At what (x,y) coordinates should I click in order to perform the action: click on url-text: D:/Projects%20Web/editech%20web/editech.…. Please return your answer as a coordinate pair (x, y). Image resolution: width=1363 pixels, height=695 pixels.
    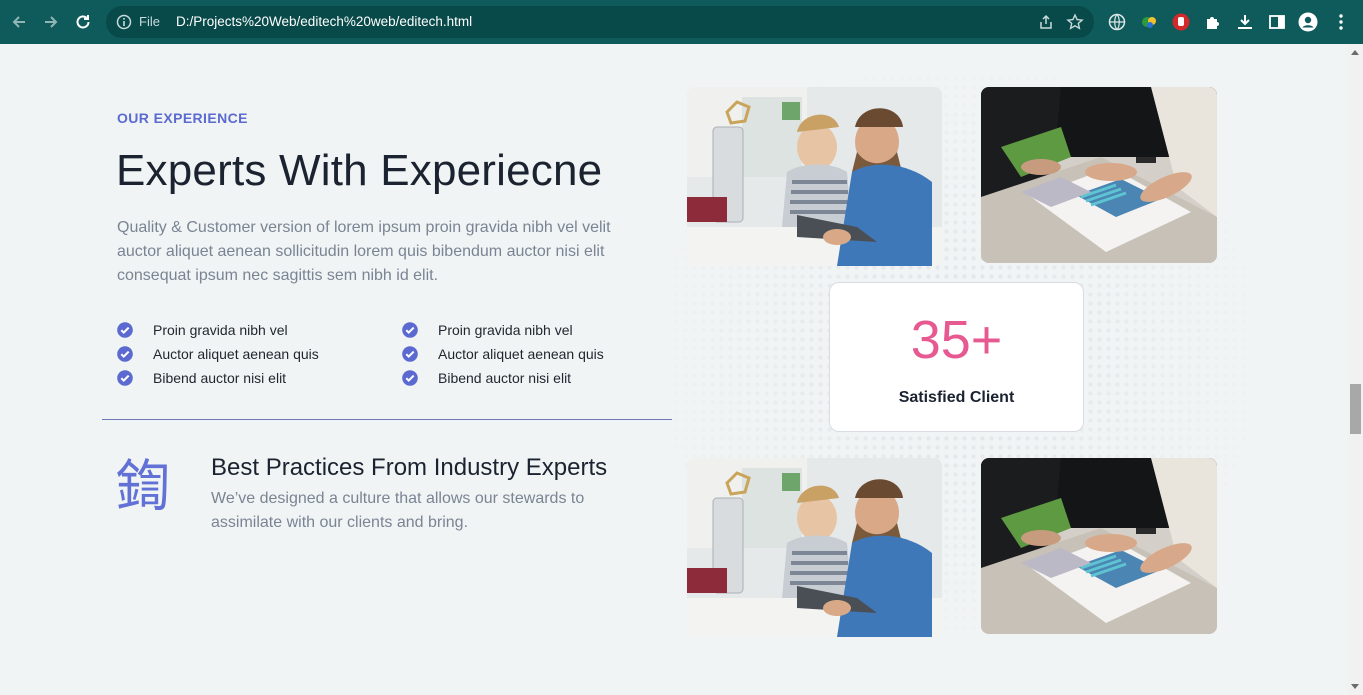
    Looking at the image, I should click on (324, 21).